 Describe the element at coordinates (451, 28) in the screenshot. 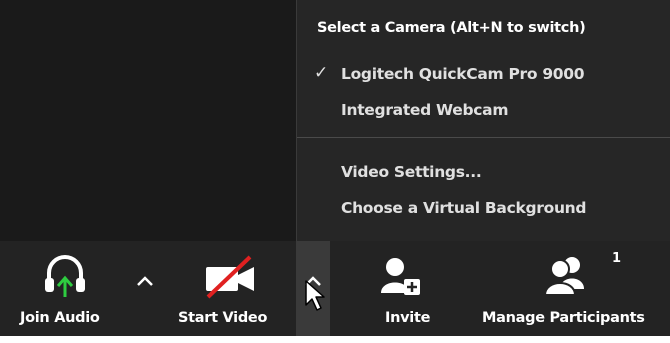

I see `camera-menu-header: Select a Camera (Alt+N to switch)` at that location.